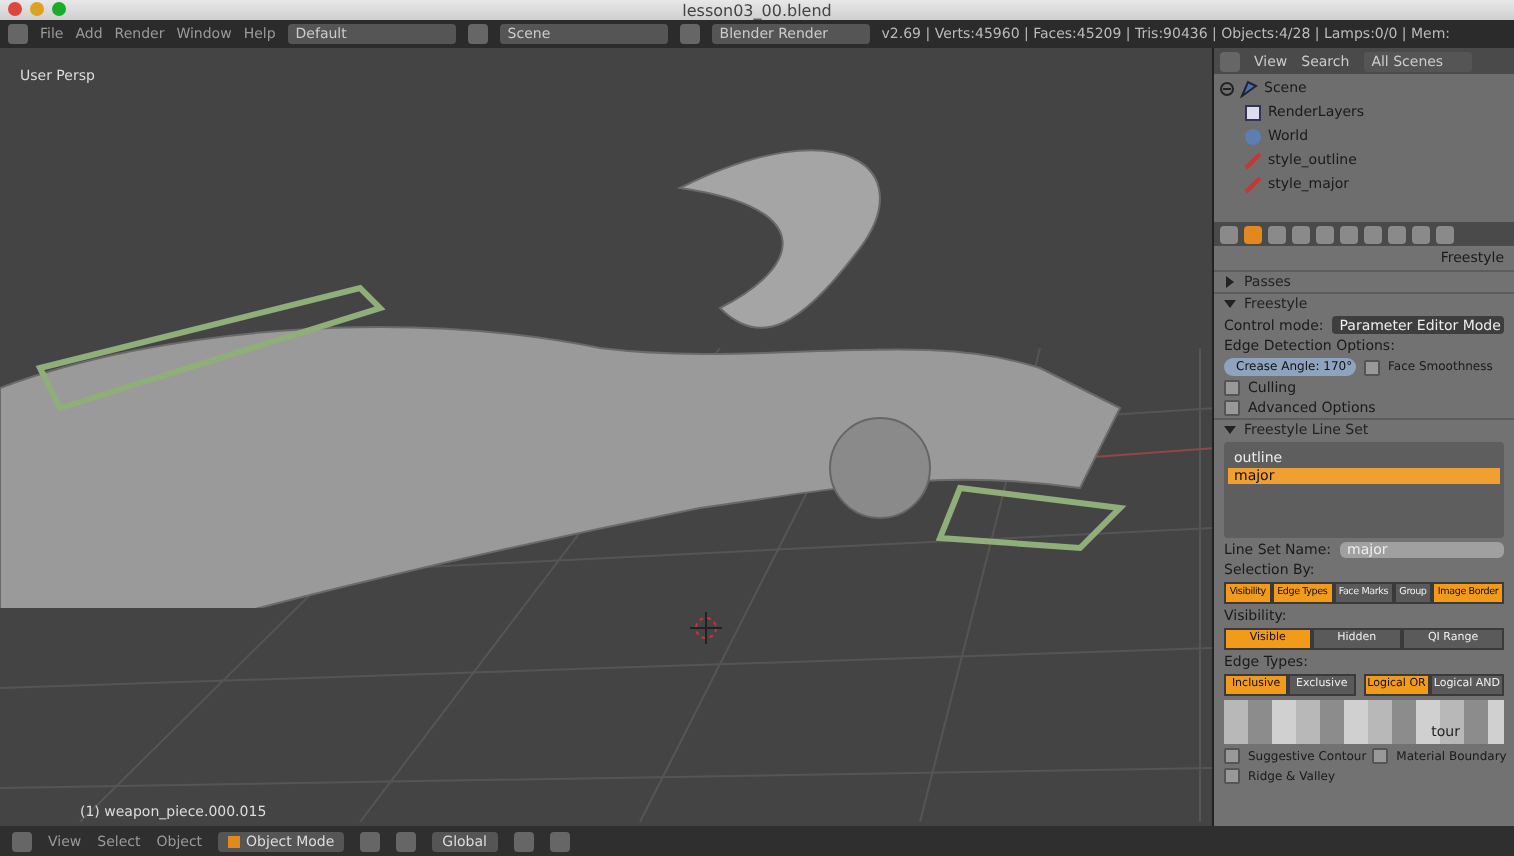 This screenshot has width=1514, height=856. Describe the element at coordinates (234, 841) in the screenshot. I see `cube-icon` at that location.